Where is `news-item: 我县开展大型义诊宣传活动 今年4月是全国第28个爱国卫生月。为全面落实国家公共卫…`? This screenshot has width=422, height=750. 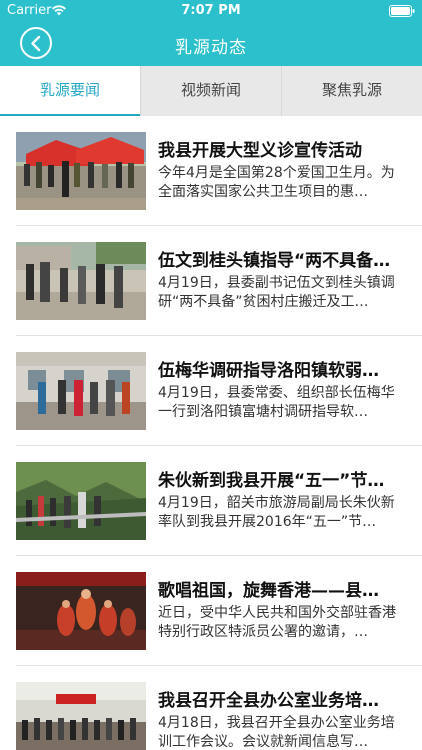 news-item: 我县开展大型义诊宣传活动 今年4月是全国第28个爱国卫生月。为全面落实国家公共卫… is located at coordinates (211, 171).